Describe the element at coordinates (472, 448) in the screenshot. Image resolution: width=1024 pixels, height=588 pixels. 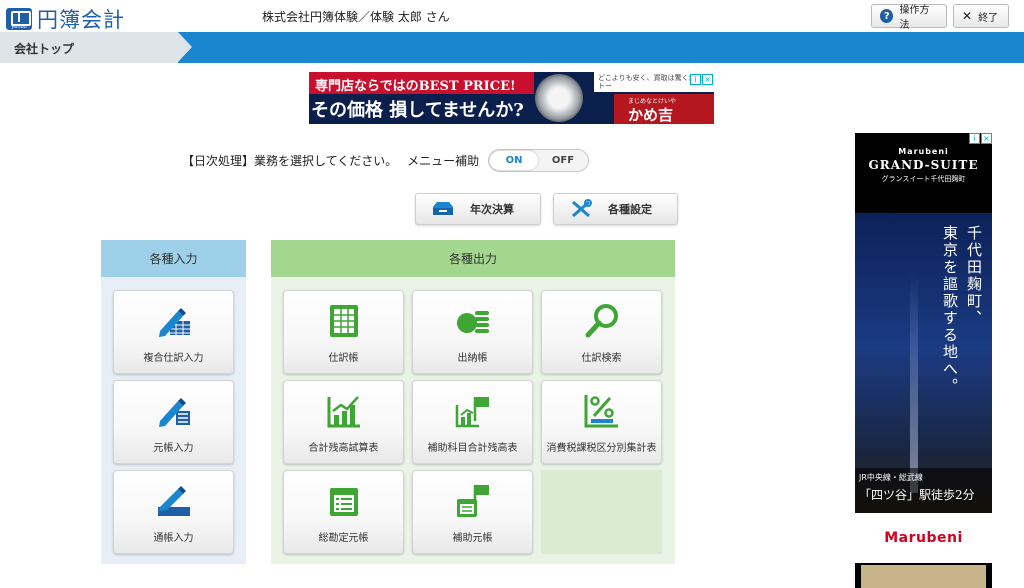
I see `tile-label: 補助科目合計残高表` at that location.